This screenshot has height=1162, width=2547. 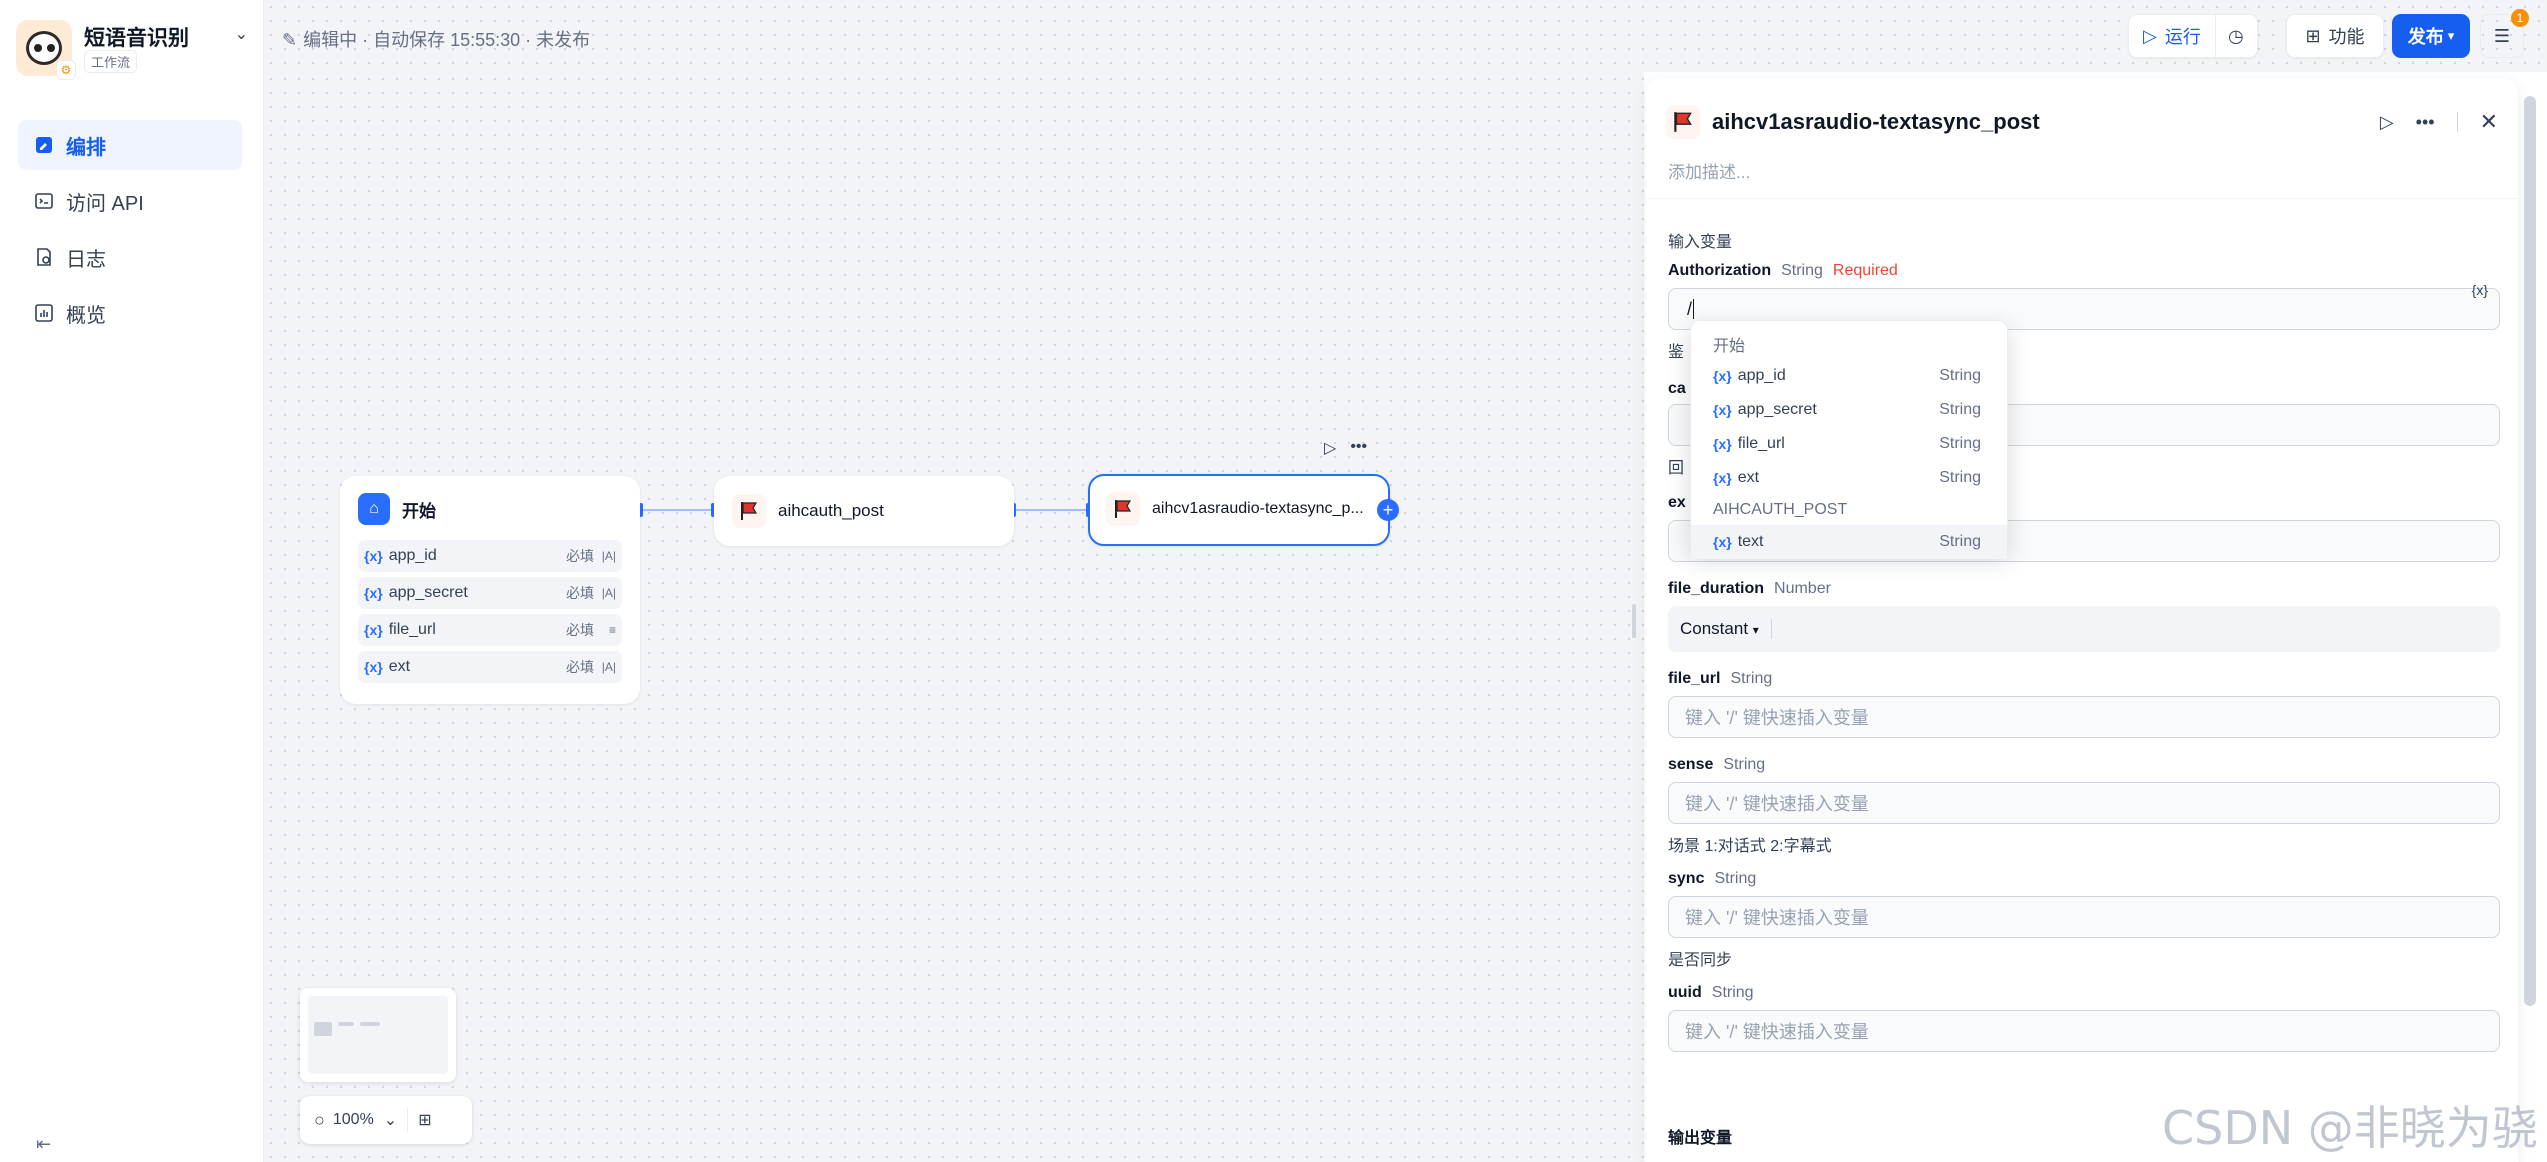 I want to click on minimap, so click(x=378, y=1035).